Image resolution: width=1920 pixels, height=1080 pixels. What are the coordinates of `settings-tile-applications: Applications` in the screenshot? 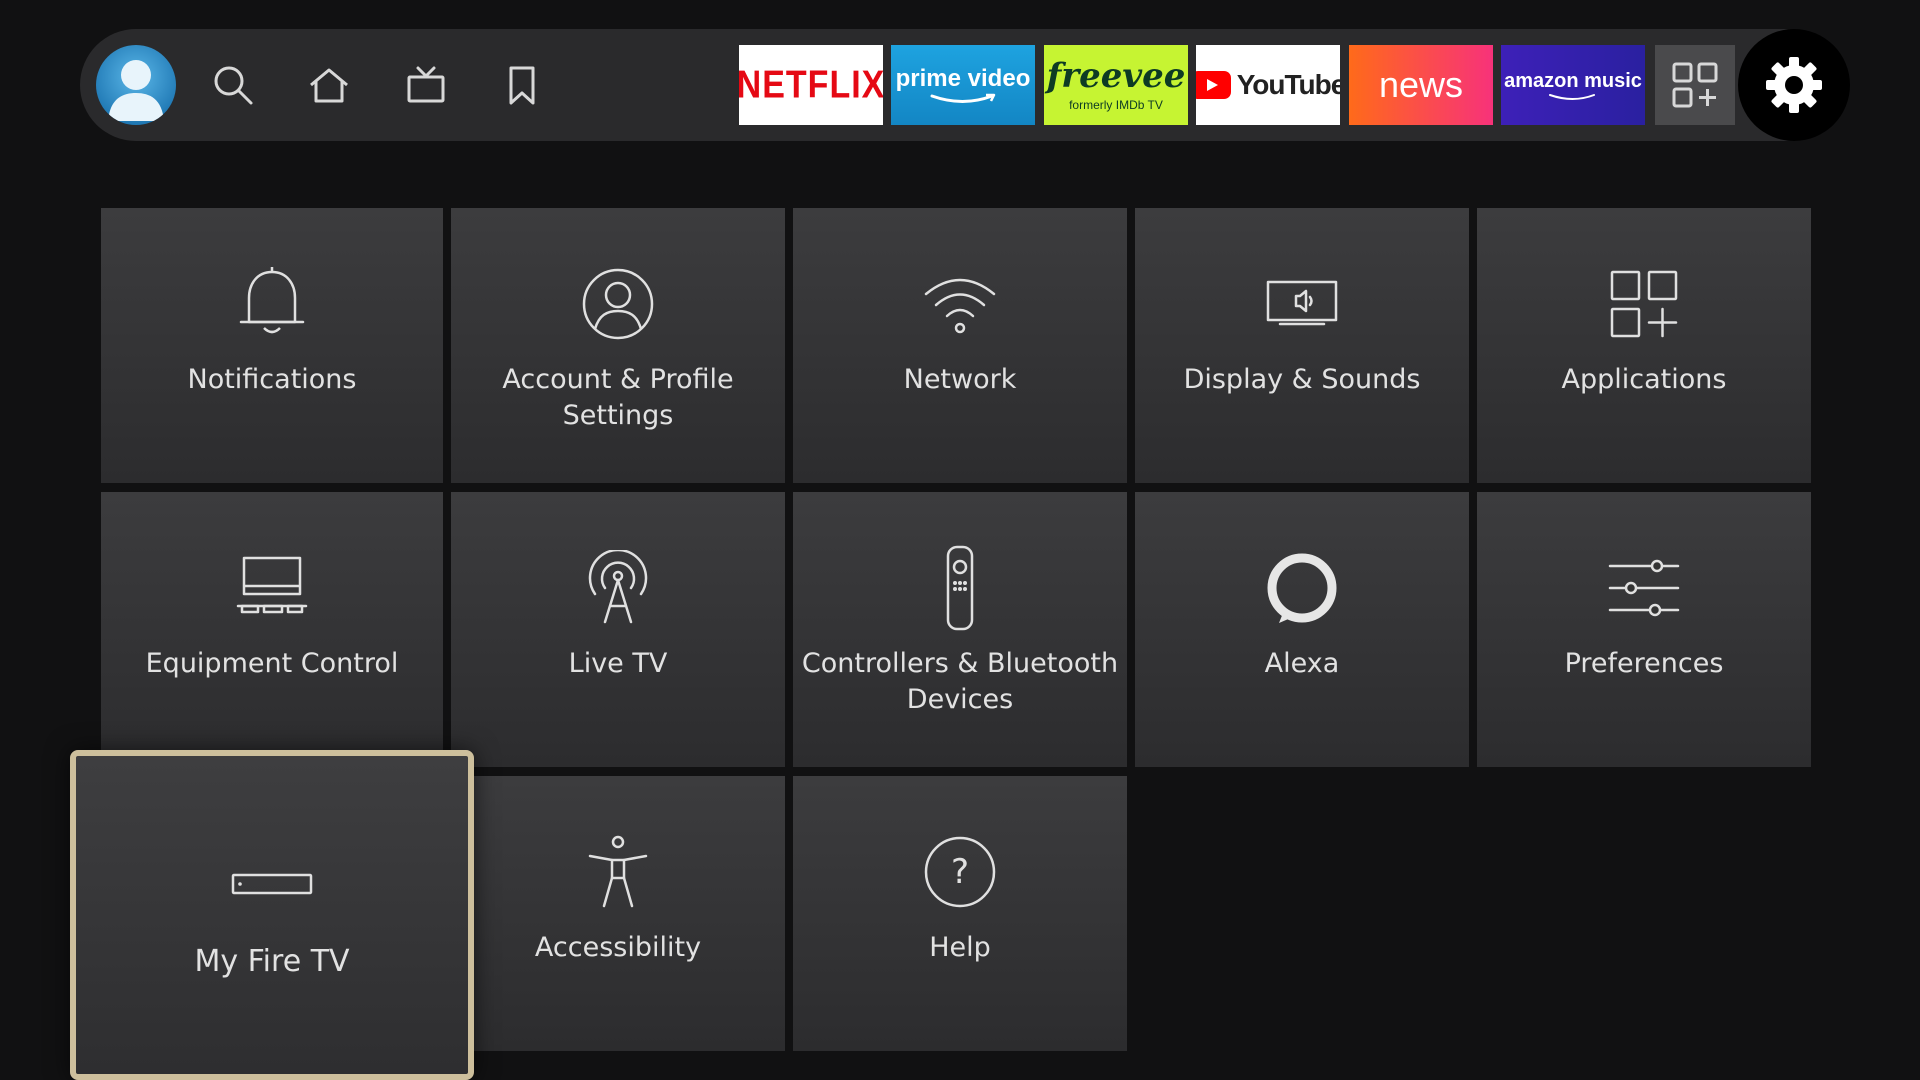 It's located at (1644, 345).